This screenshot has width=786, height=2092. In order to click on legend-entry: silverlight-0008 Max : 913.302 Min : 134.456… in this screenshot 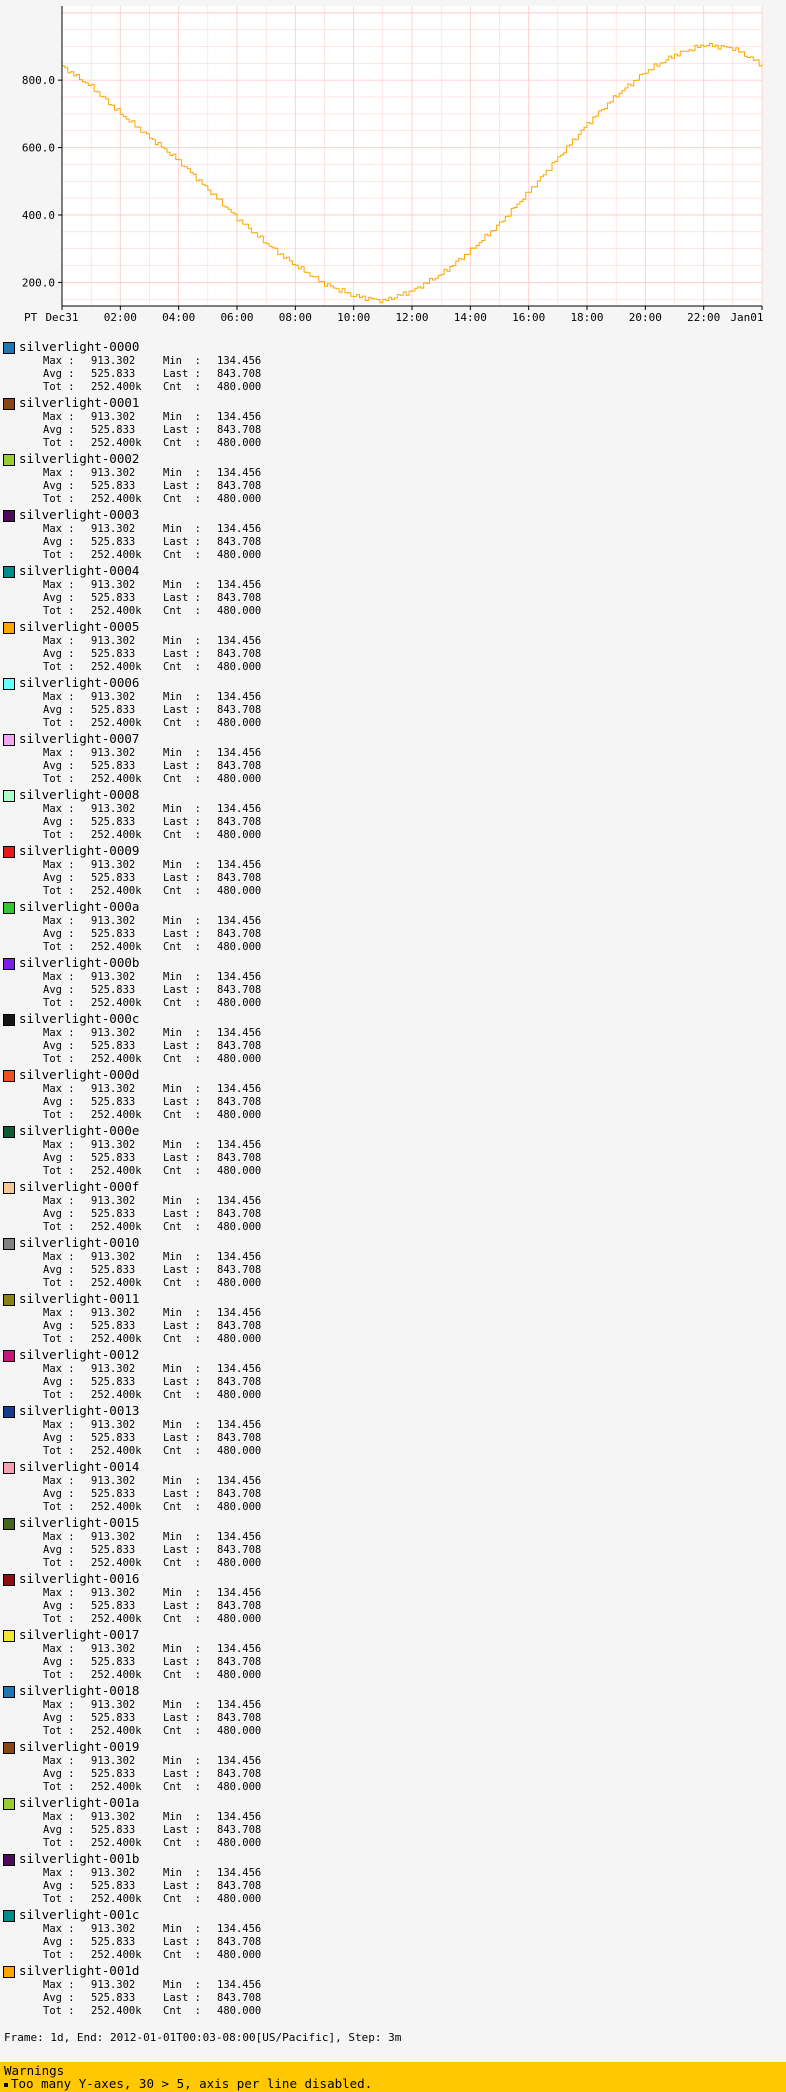, I will do `click(393, 815)`.